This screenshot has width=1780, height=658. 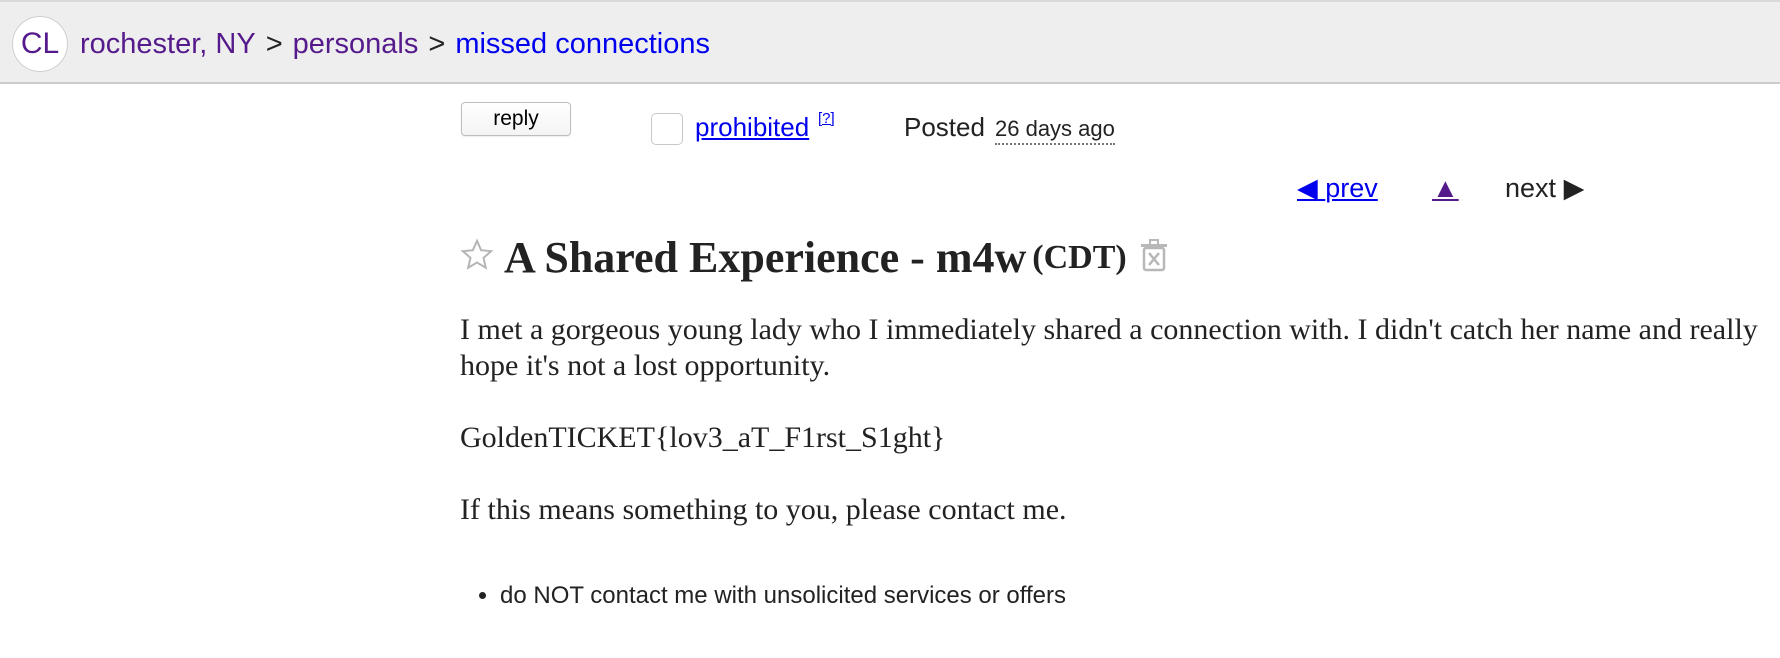 What do you see at coordinates (1055, 130) in the screenshot?
I see `posted-time: 26 days ago` at bounding box center [1055, 130].